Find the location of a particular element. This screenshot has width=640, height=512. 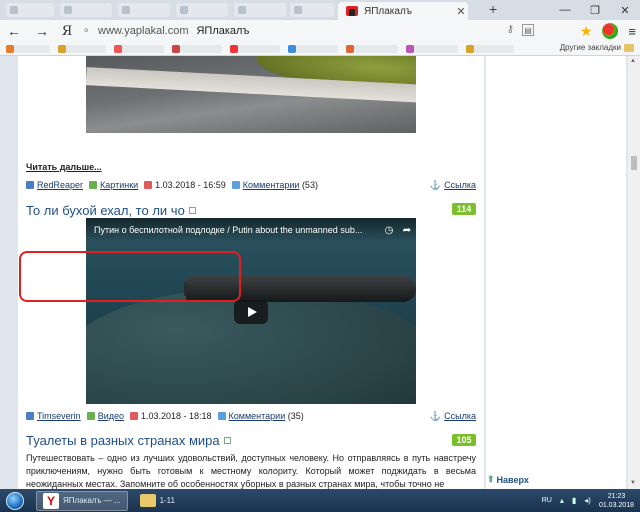

forward-button: → is located at coordinates (42, 31).